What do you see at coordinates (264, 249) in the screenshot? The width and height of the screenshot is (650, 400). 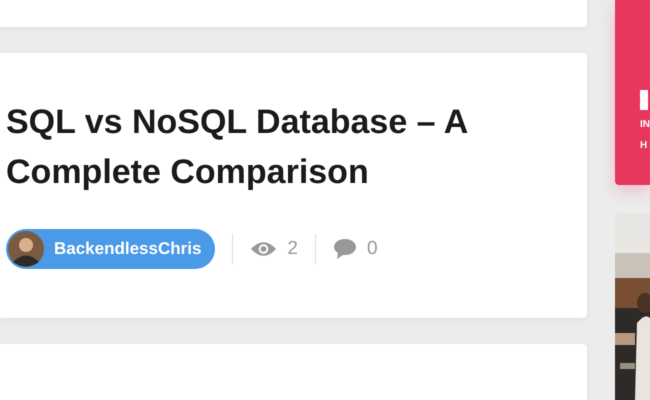 I see `eye-icon` at bounding box center [264, 249].